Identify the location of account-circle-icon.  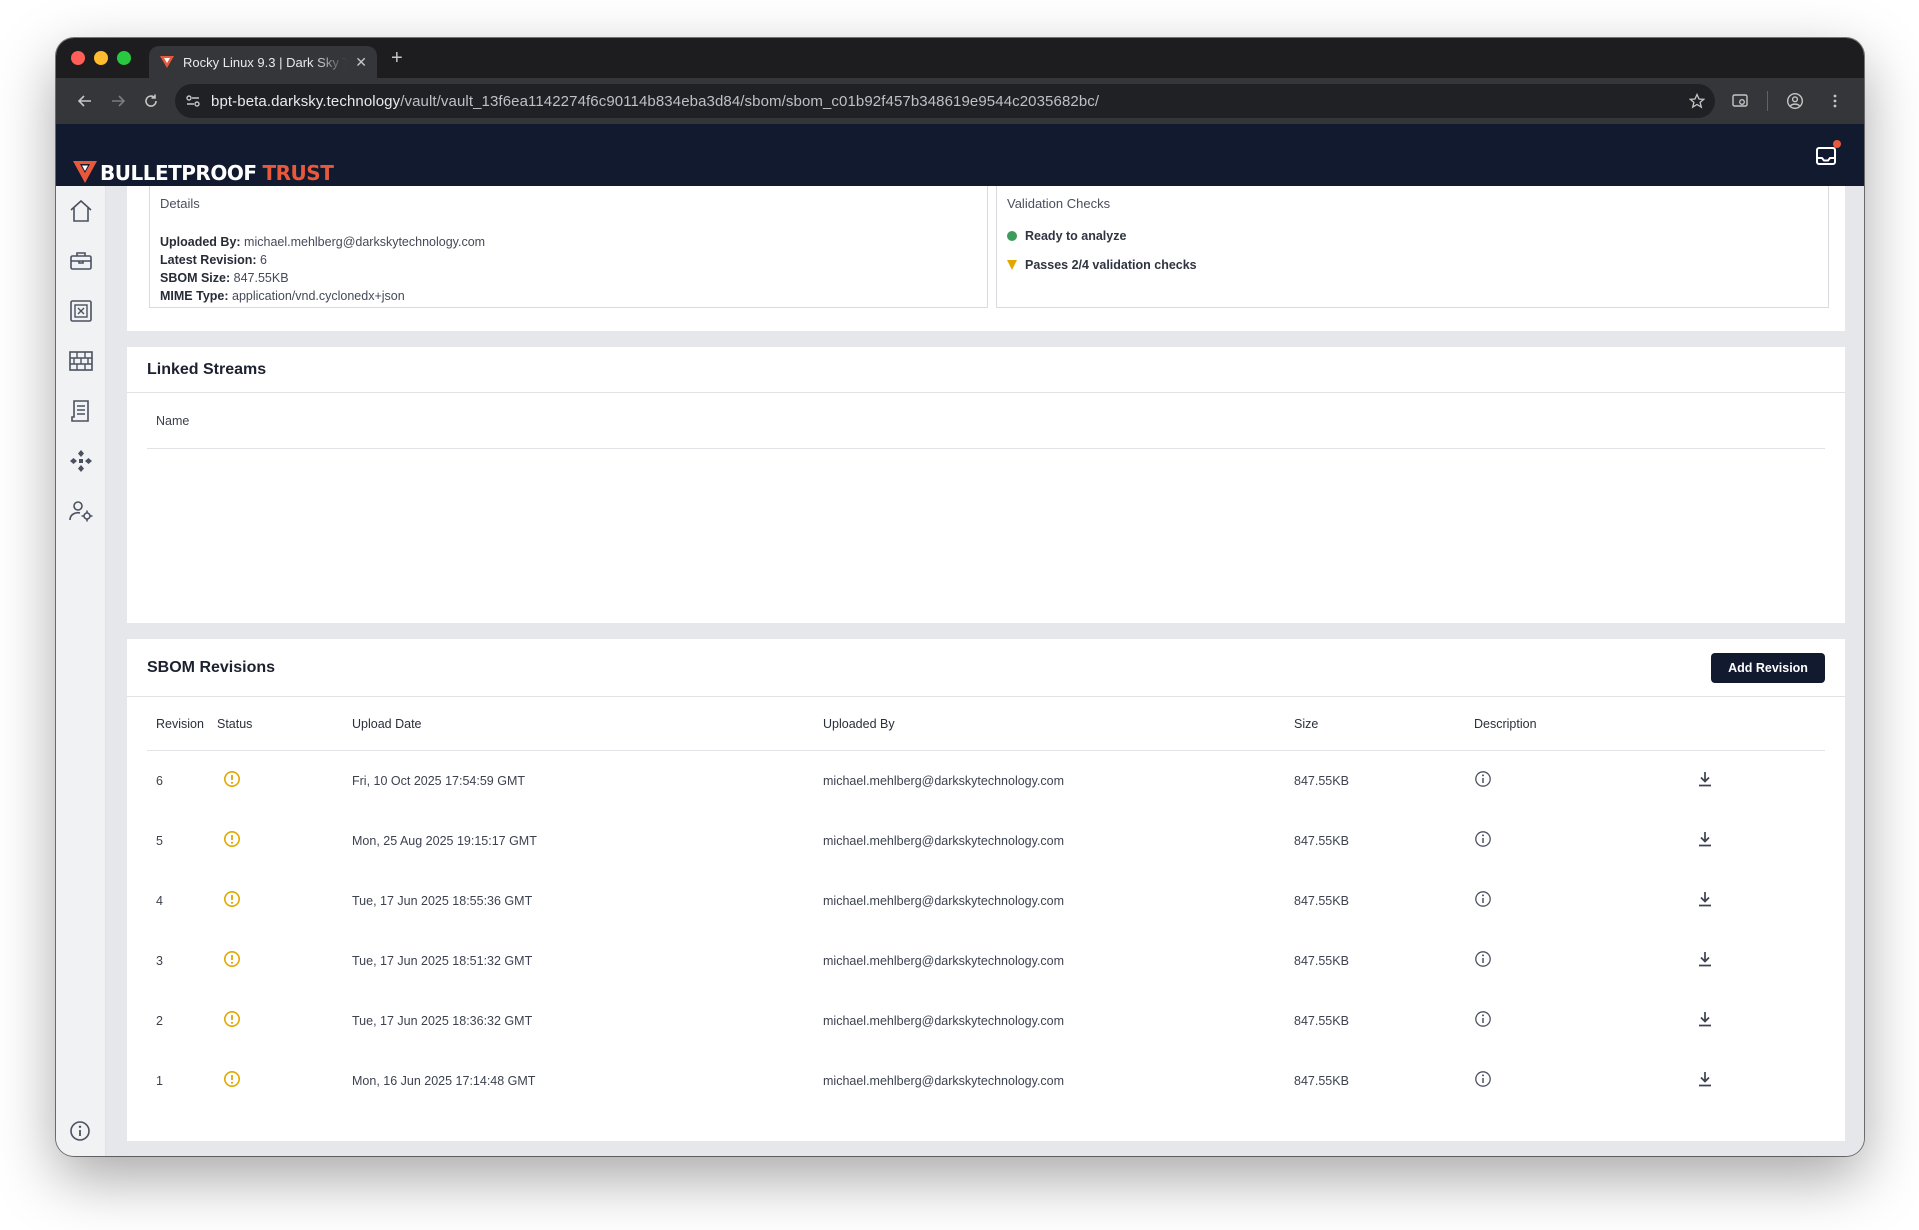
(1795, 101).